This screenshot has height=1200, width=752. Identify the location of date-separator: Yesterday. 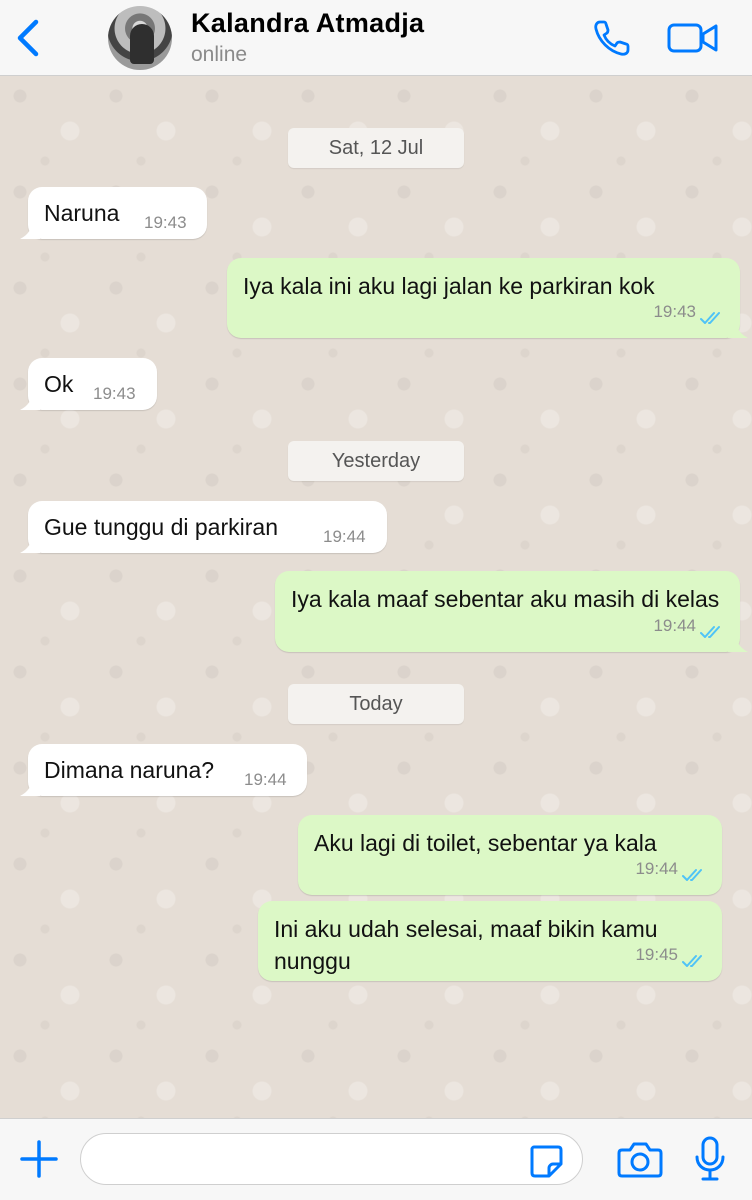
(376, 461).